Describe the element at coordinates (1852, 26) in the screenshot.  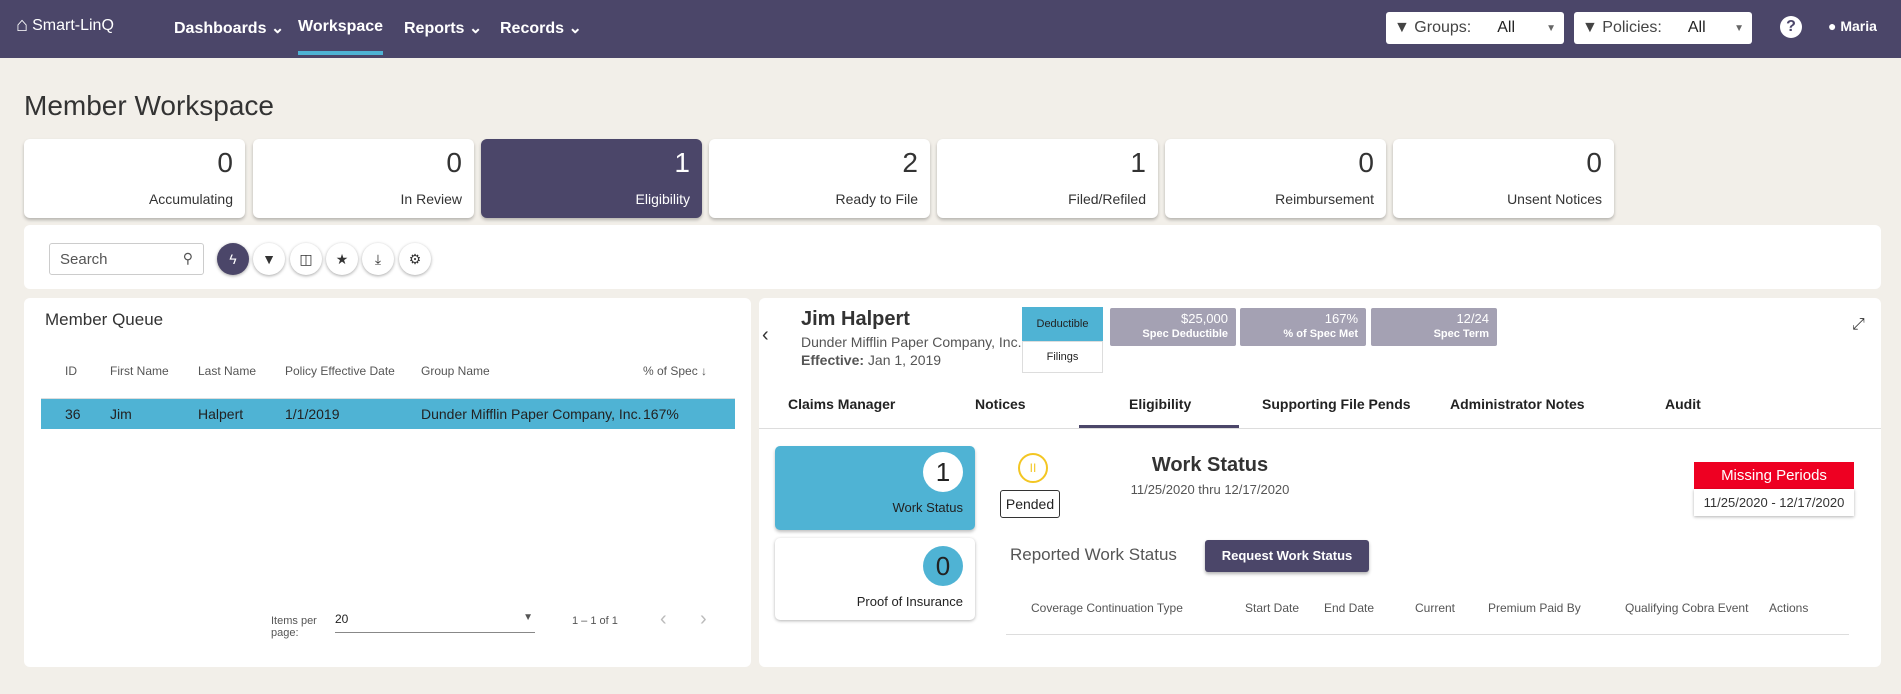
I see `user-menu: ● Maria` at that location.